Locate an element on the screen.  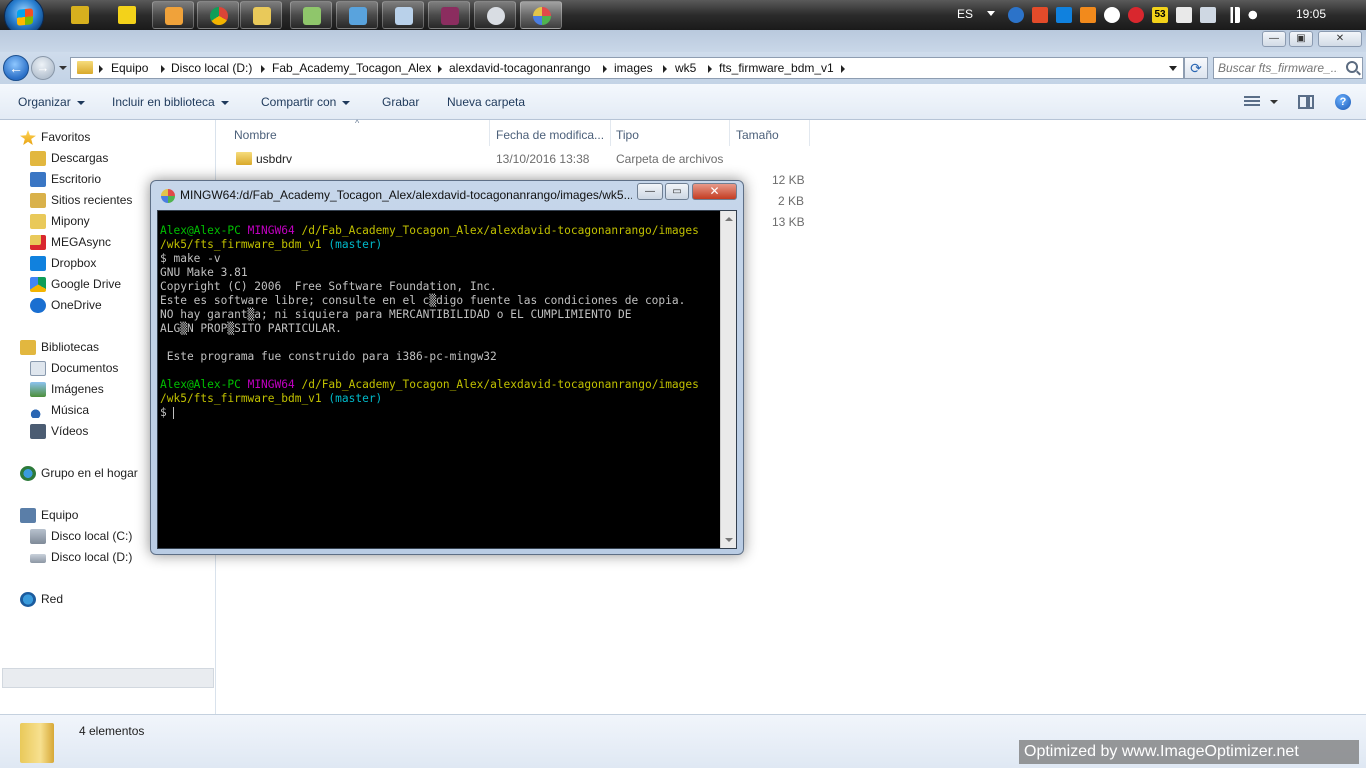
sidebar-item-disco-d: Disco local (D:) is located at coordinates (81, 557).